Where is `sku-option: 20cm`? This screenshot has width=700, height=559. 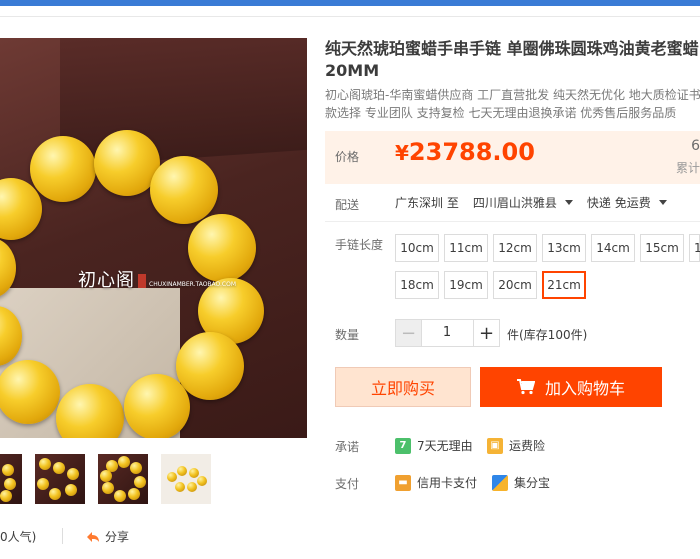
sku-option: 20cm is located at coordinates (515, 285).